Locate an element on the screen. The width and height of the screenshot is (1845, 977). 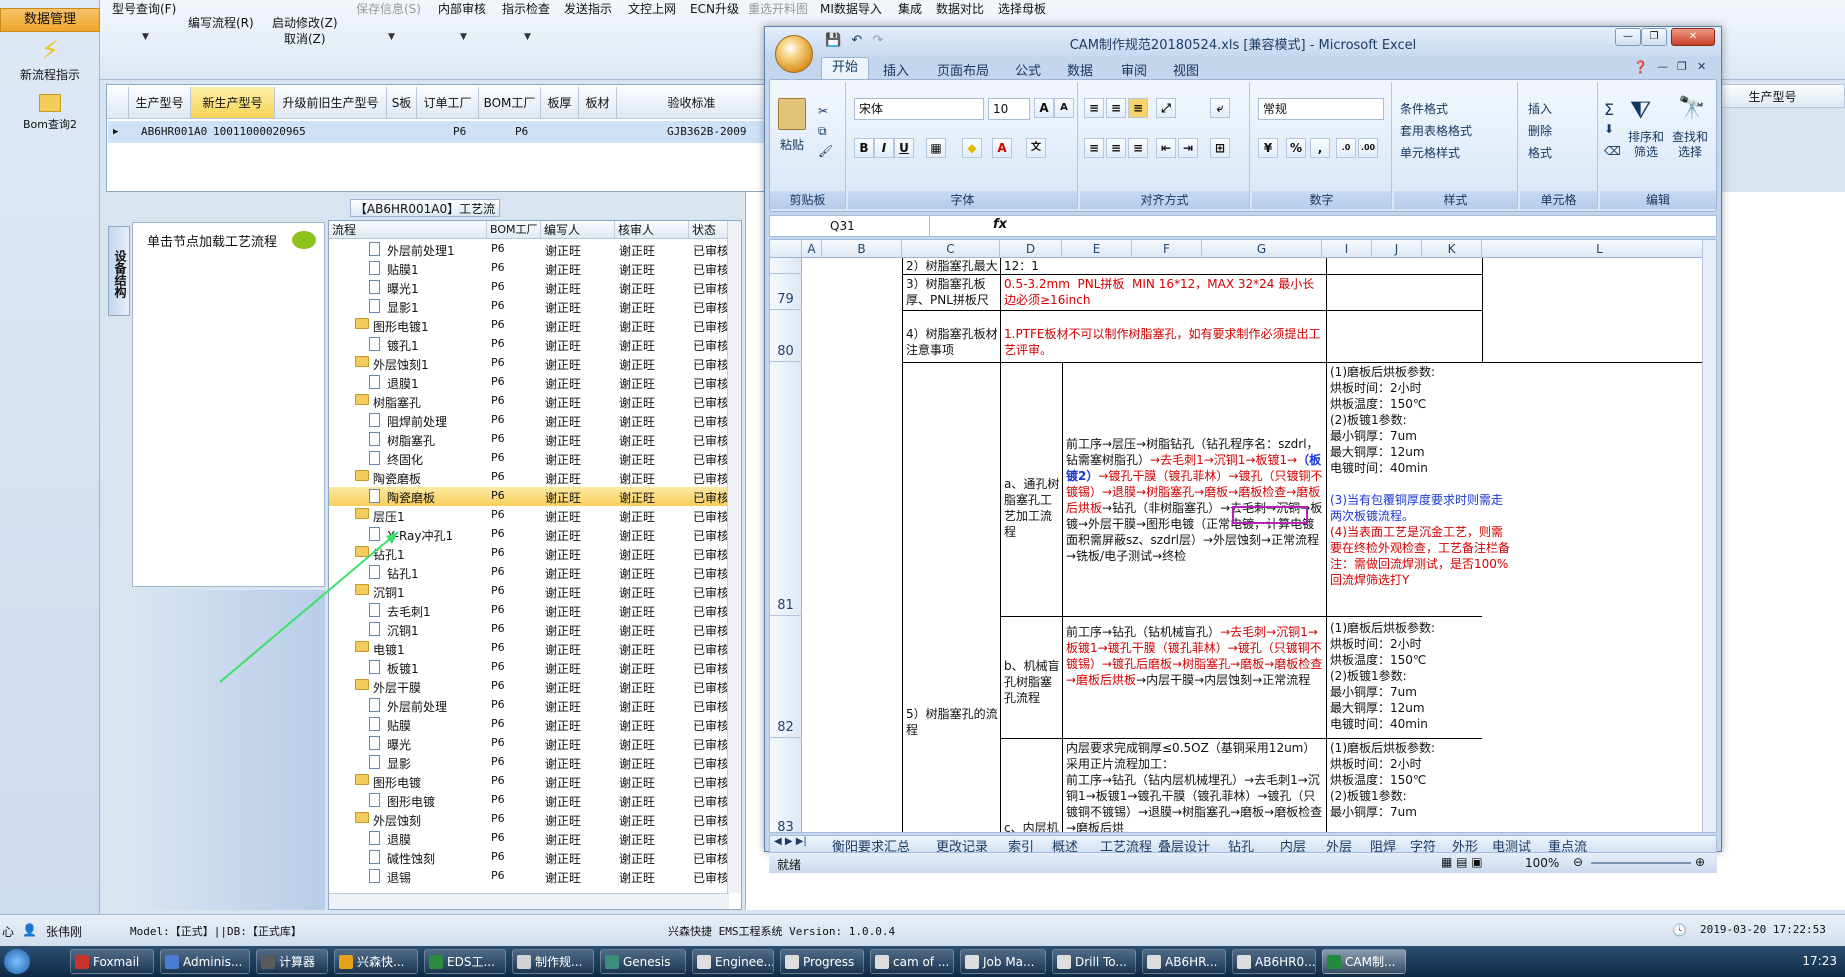
cell-d81: 1.PTFE板材不可以制作树脂塞孔，如有要求制作必须提出工艺评审。 is located at coordinates (1164, 342).